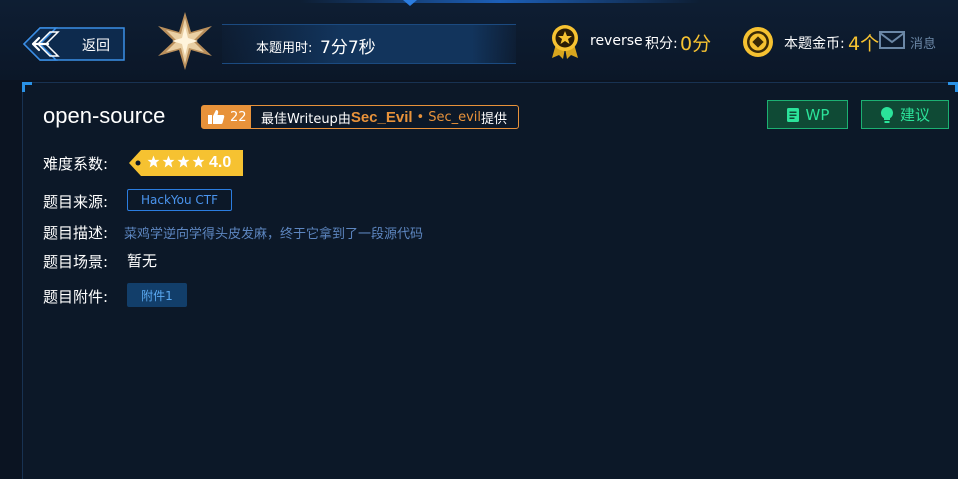  Describe the element at coordinates (565, 42) in the screenshot. I see `medal-icon` at that location.